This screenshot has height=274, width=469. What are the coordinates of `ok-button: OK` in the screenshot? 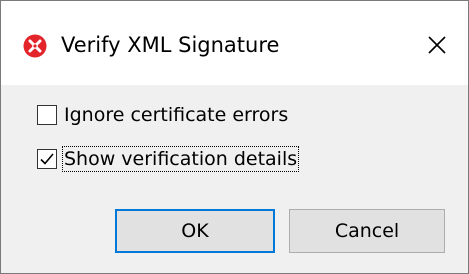 It's located at (195, 231).